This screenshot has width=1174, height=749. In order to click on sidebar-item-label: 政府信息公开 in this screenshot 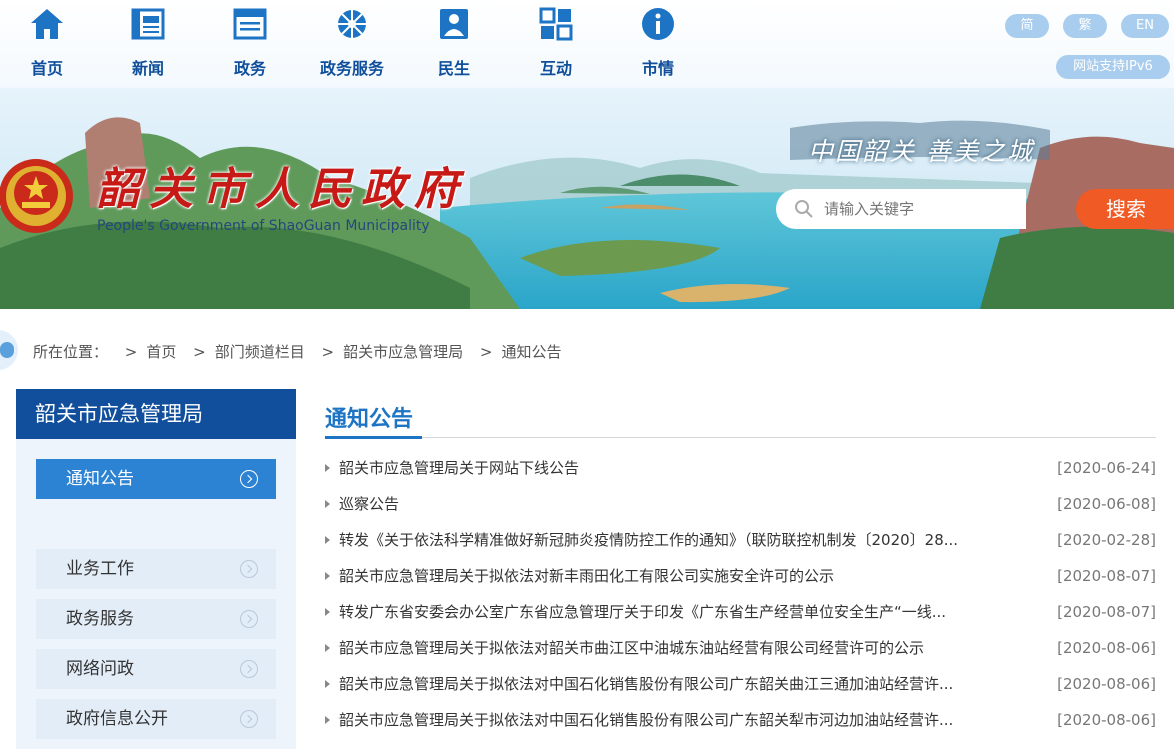, I will do `click(117, 719)`.